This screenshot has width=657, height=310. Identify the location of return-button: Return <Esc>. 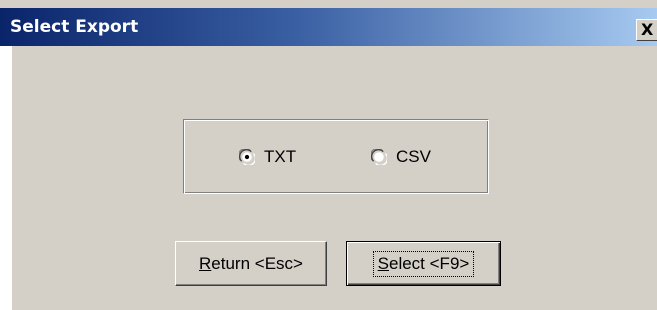
(251, 263).